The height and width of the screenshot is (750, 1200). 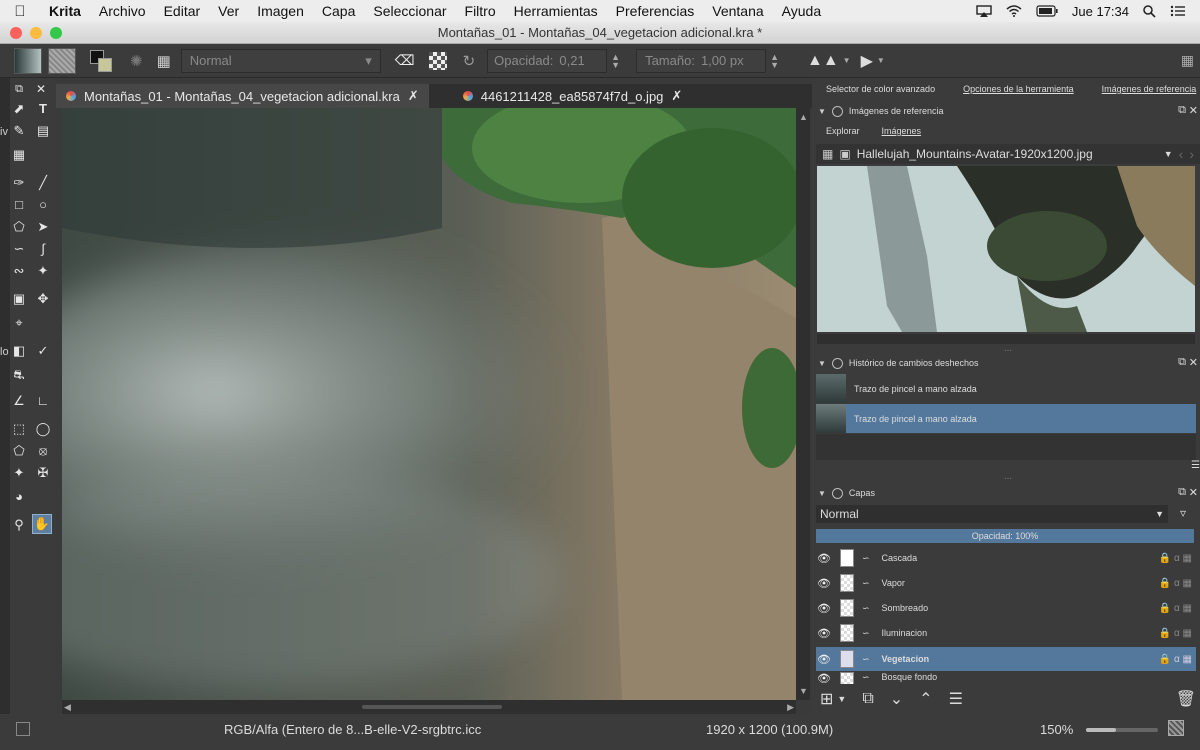 What do you see at coordinates (1191, 154) in the screenshot?
I see `next-image-icon: ›` at bounding box center [1191, 154].